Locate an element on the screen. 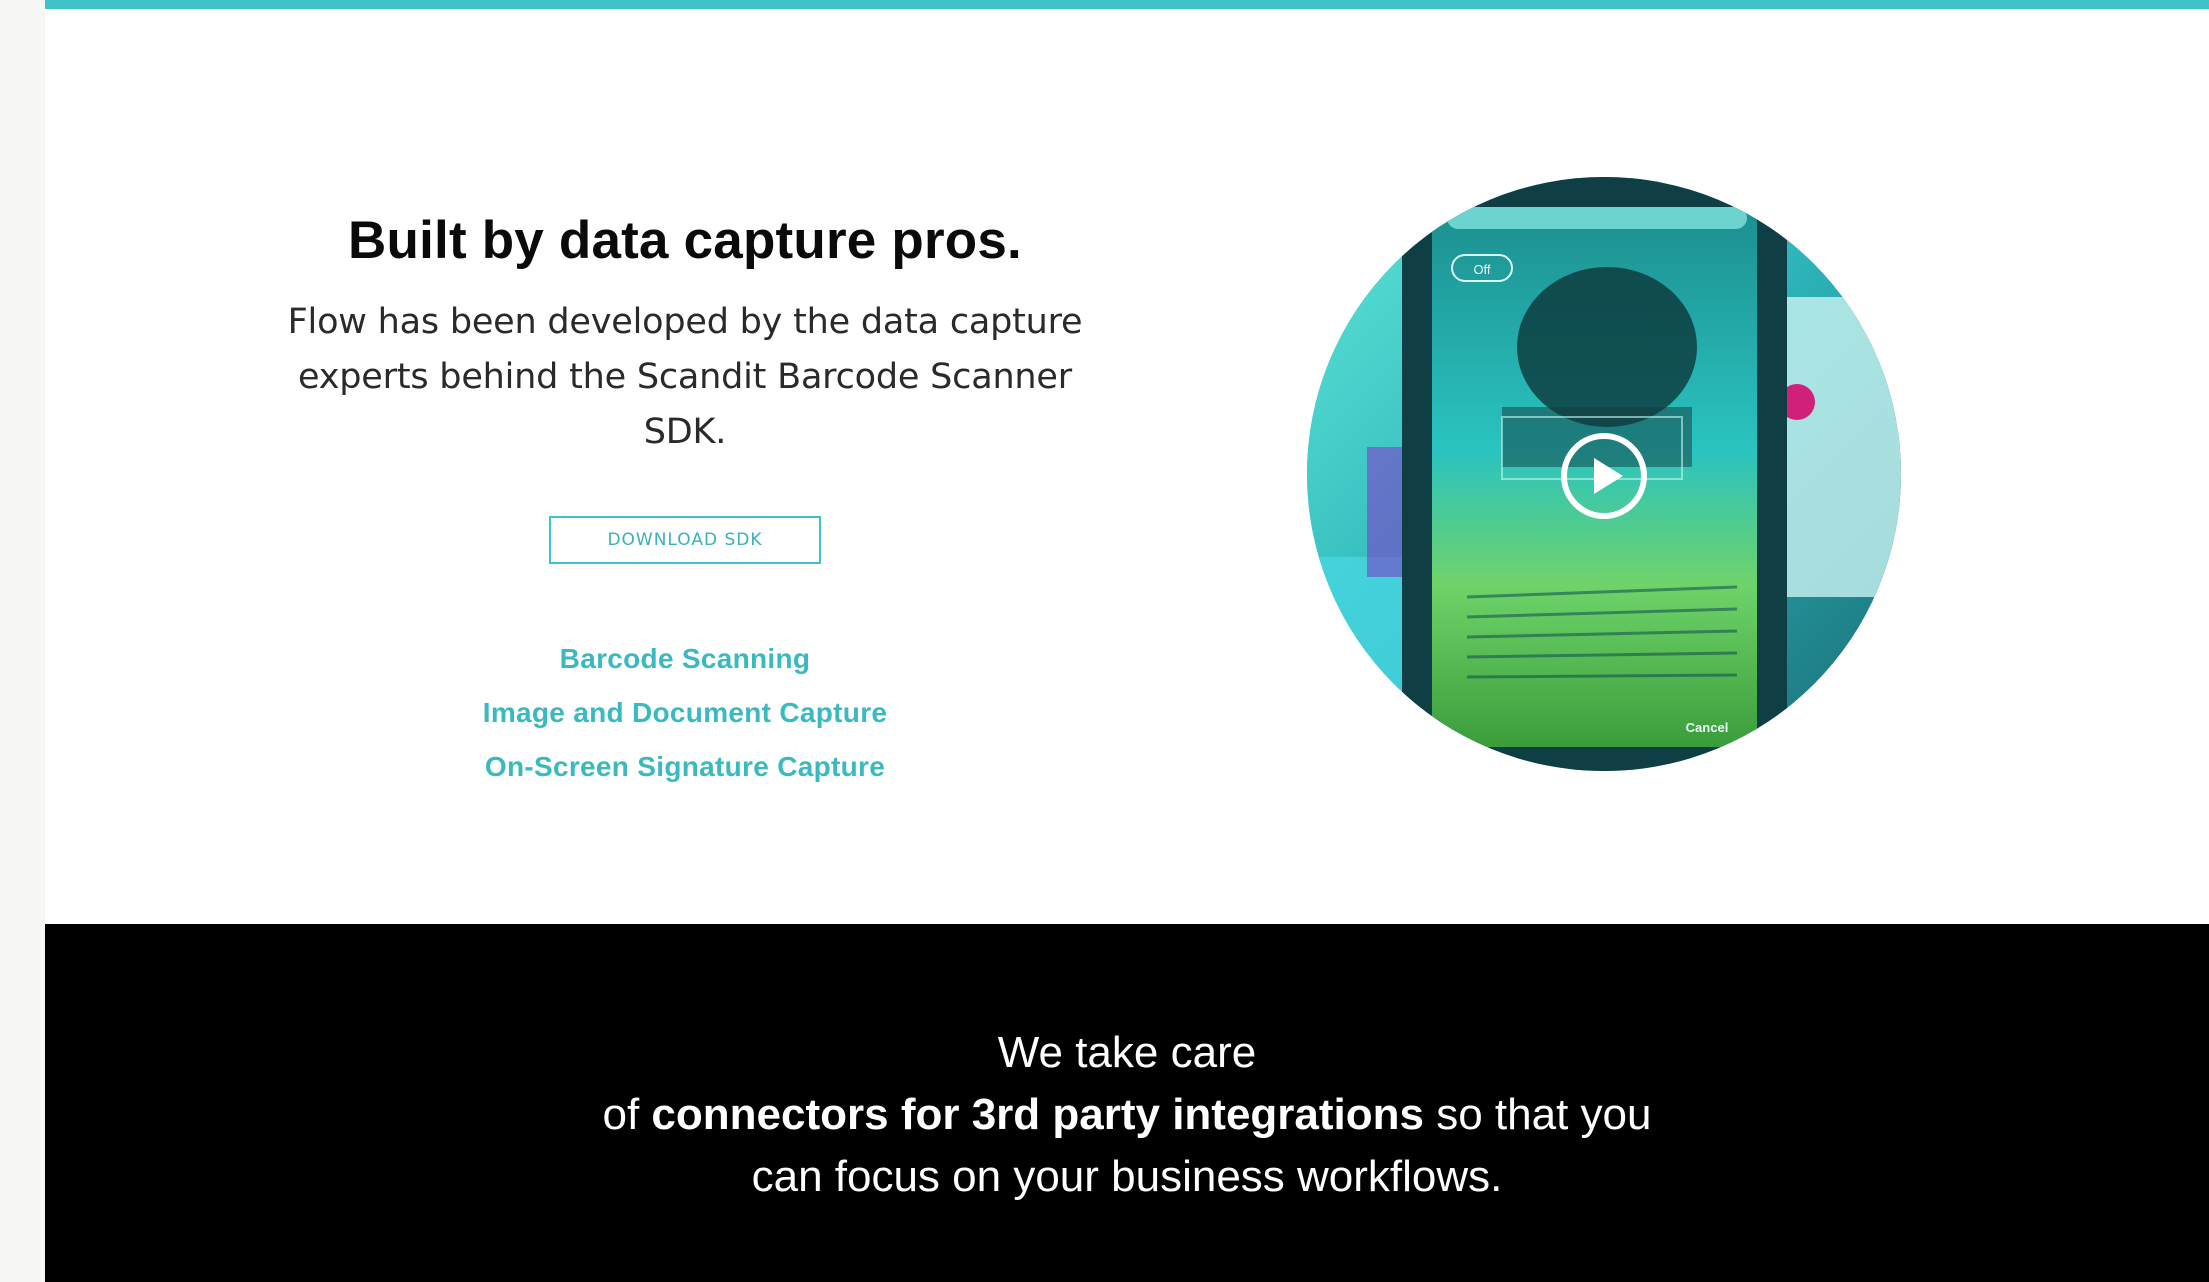 The image size is (2209, 1282). play-icon is located at coordinates (1604, 476).